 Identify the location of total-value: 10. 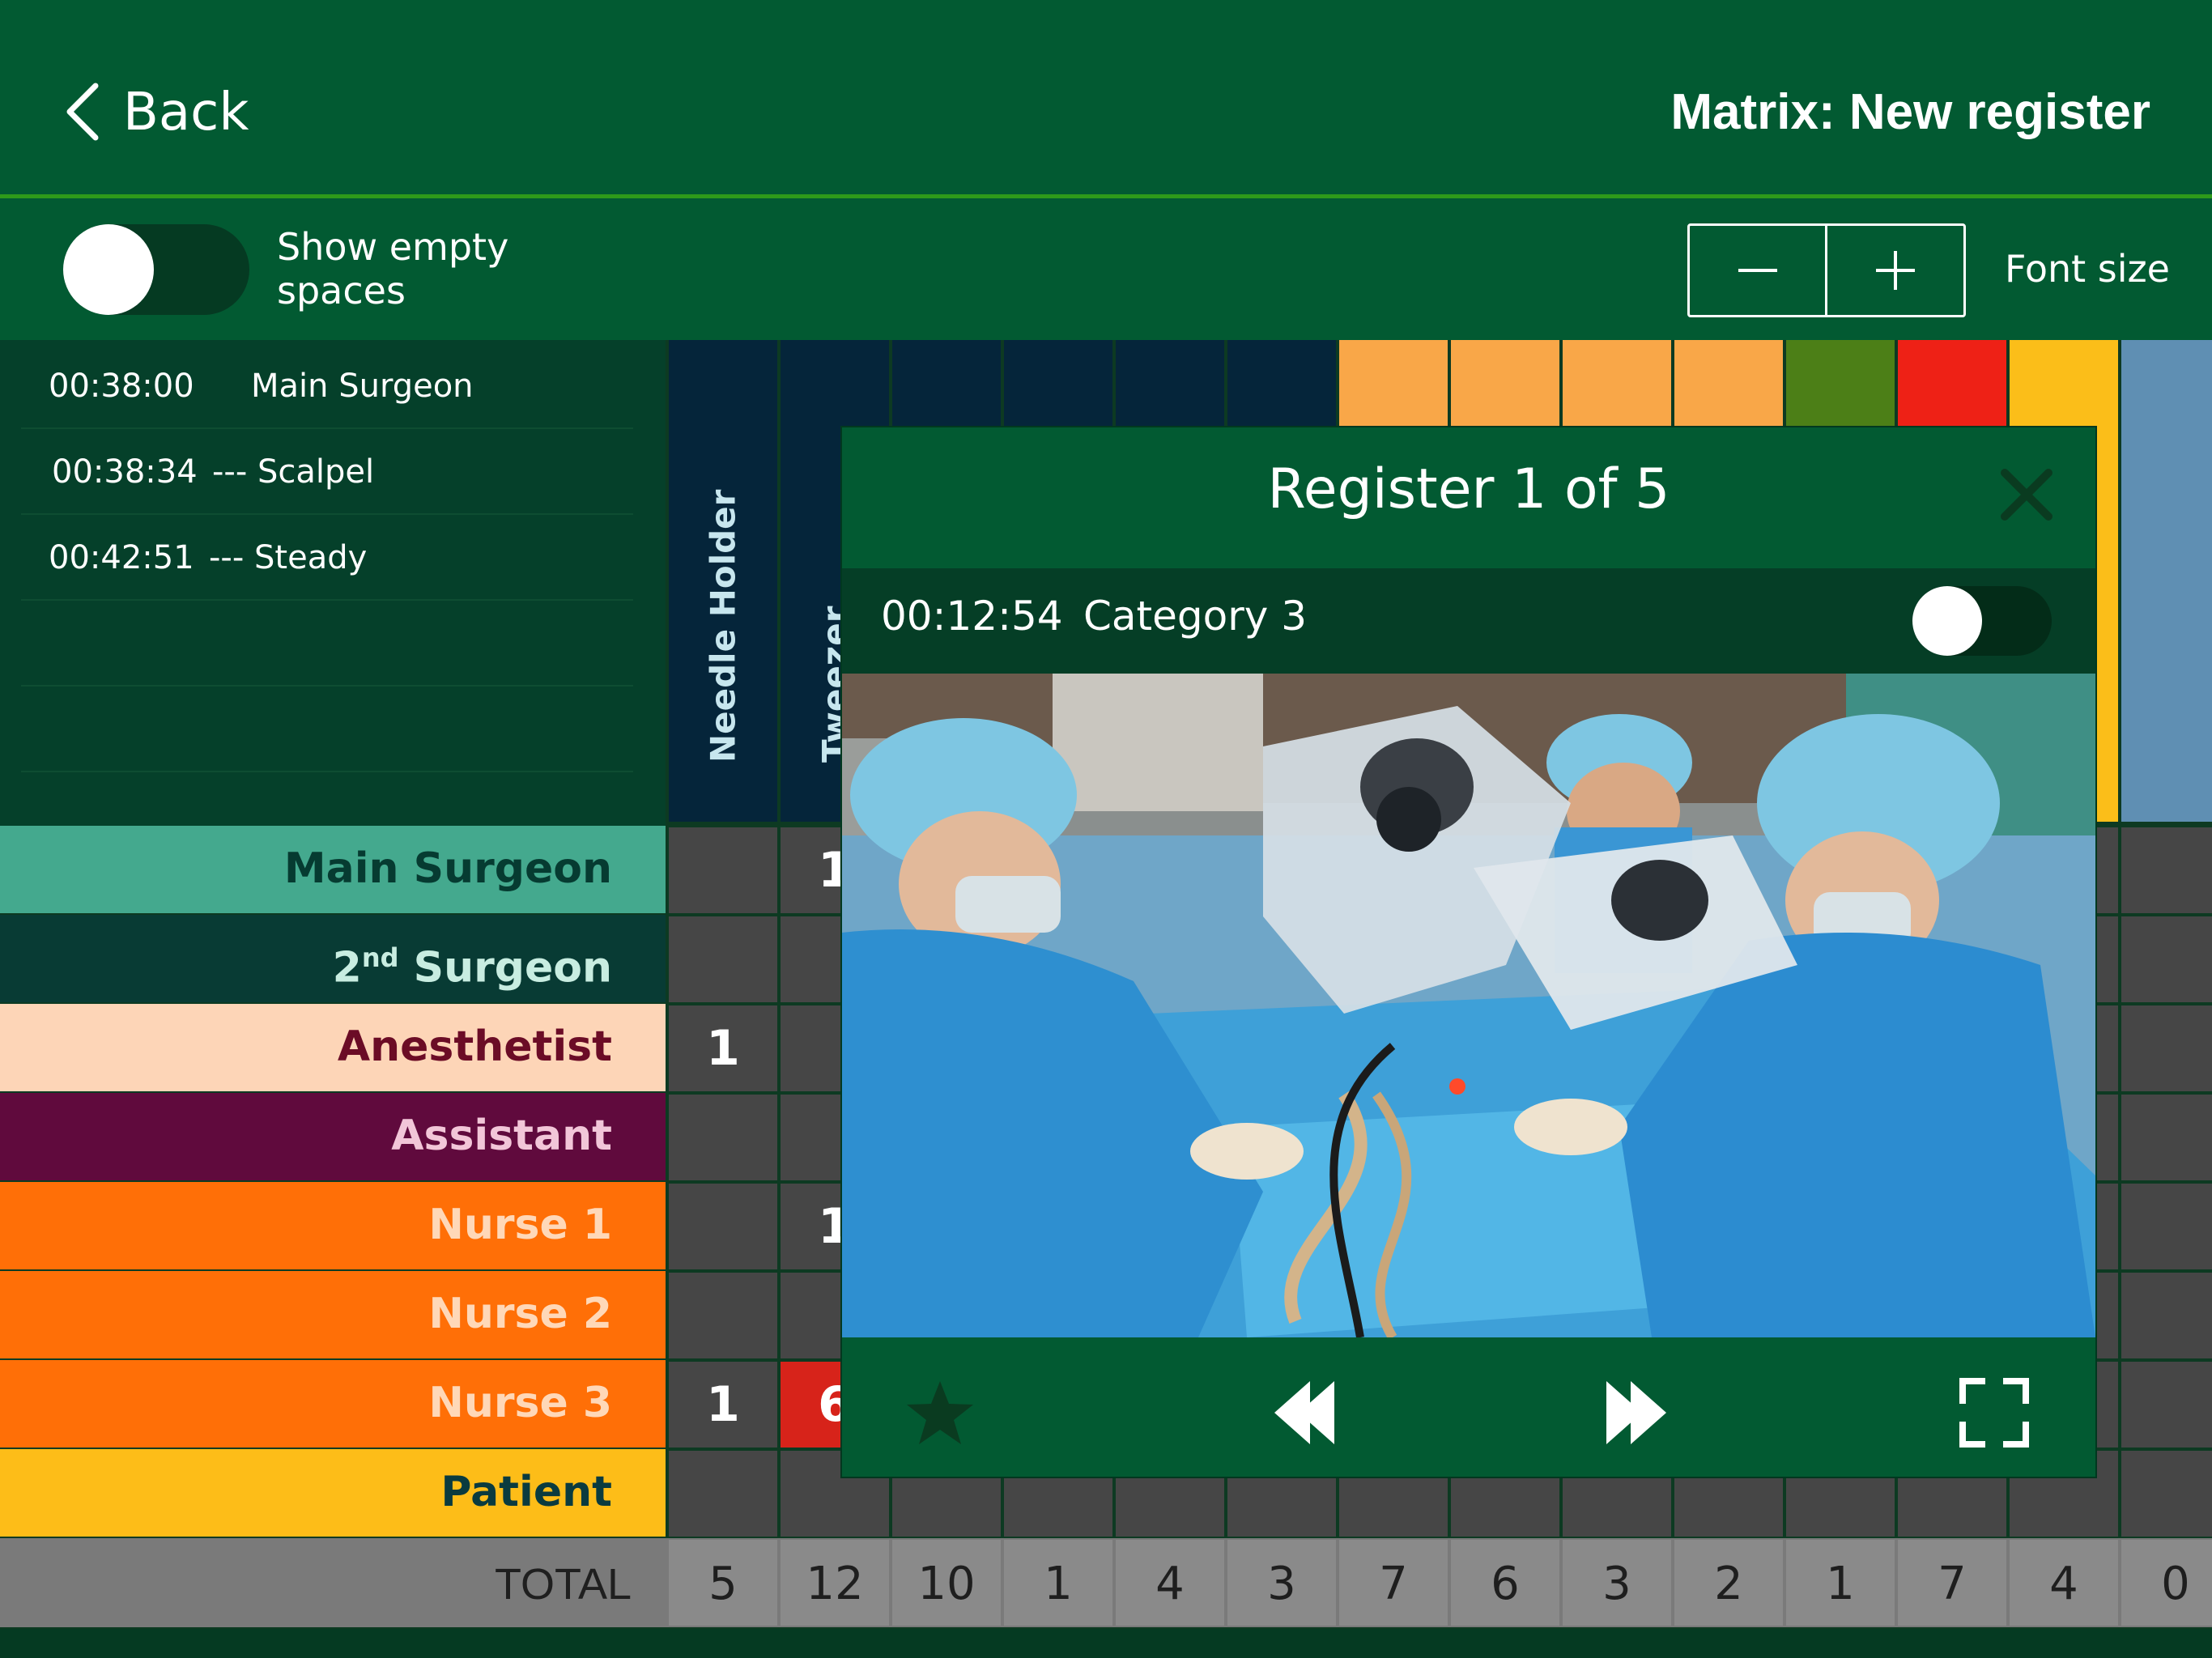
(946, 1584).